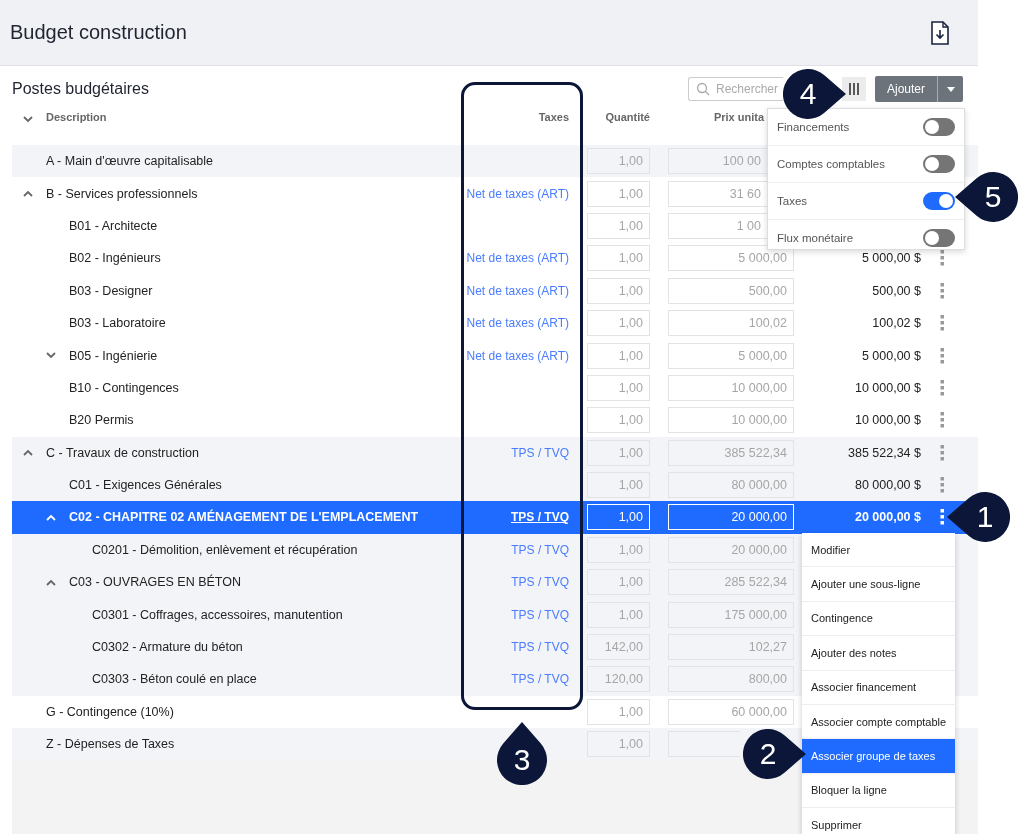 Image resolution: width=1020 pixels, height=834 pixels. I want to click on menu-item: Ajouter une sous-ligne, so click(878, 584).